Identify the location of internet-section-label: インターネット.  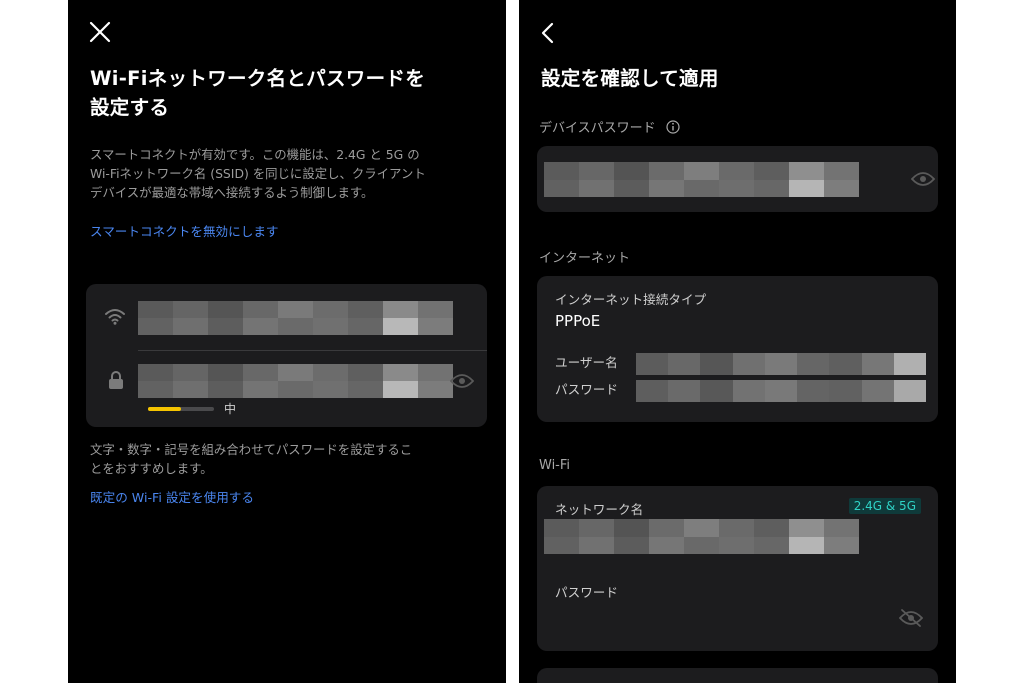
(585, 258).